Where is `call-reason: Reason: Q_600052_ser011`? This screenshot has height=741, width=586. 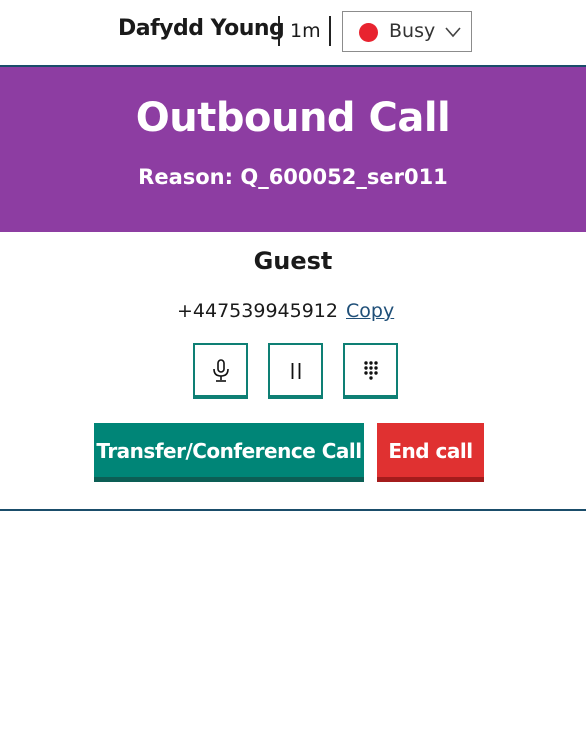 call-reason: Reason: Q_600052_ser011 is located at coordinates (293, 177).